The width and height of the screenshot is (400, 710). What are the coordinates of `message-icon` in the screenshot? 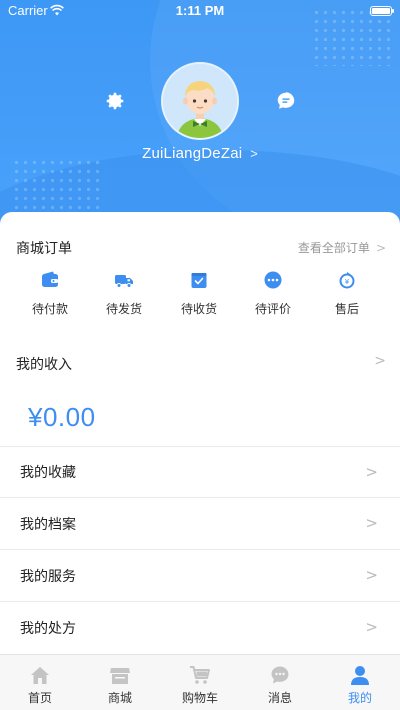 It's located at (280, 675).